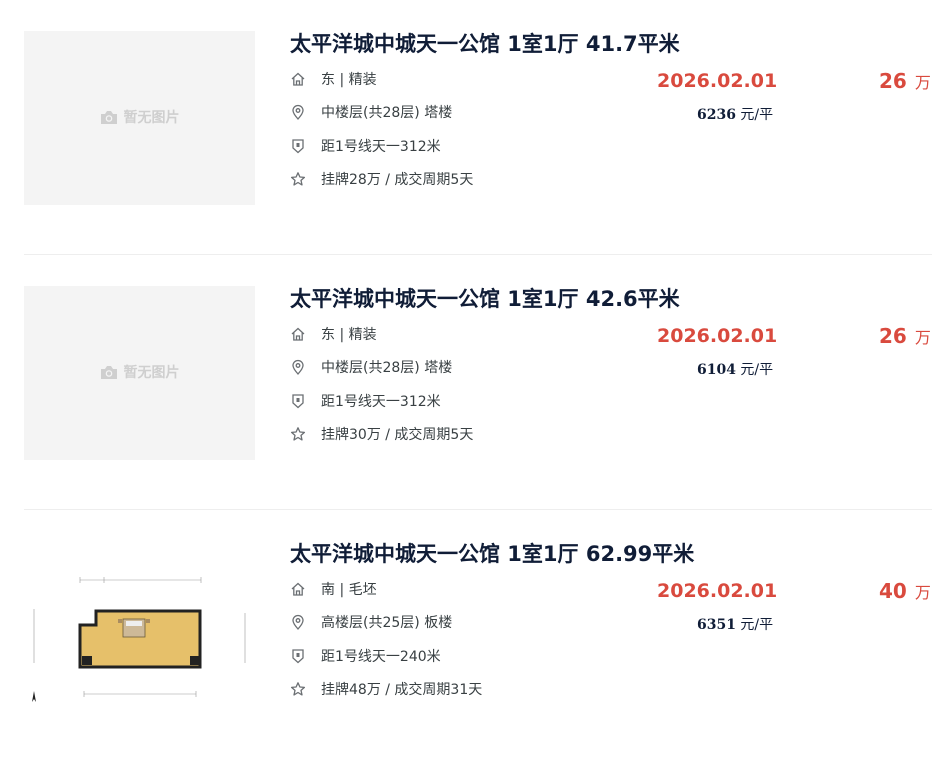 The image size is (950, 765). I want to click on unit-price: 6236 元/平, so click(735, 114).